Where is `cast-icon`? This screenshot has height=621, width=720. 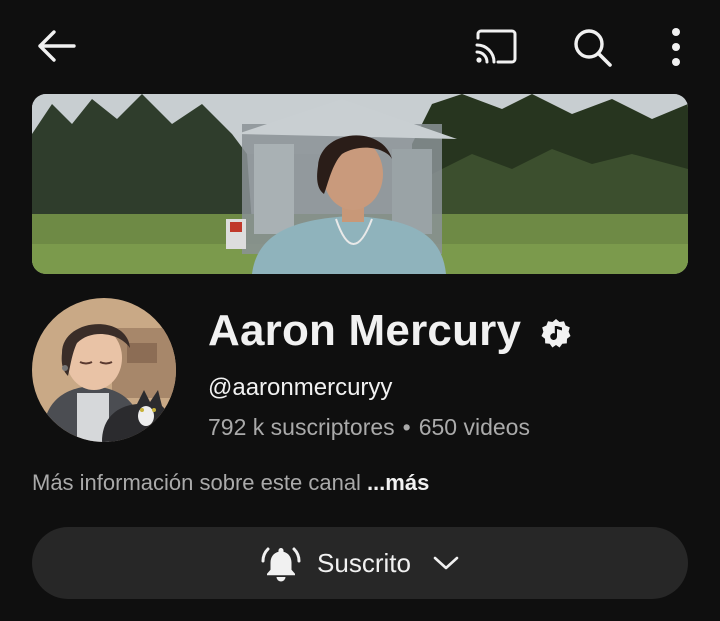
cast-icon is located at coordinates (496, 46).